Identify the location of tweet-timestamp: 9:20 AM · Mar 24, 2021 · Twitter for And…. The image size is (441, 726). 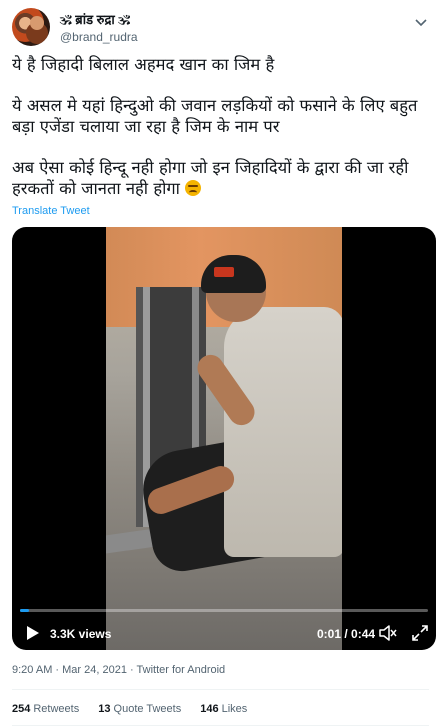
(118, 670).